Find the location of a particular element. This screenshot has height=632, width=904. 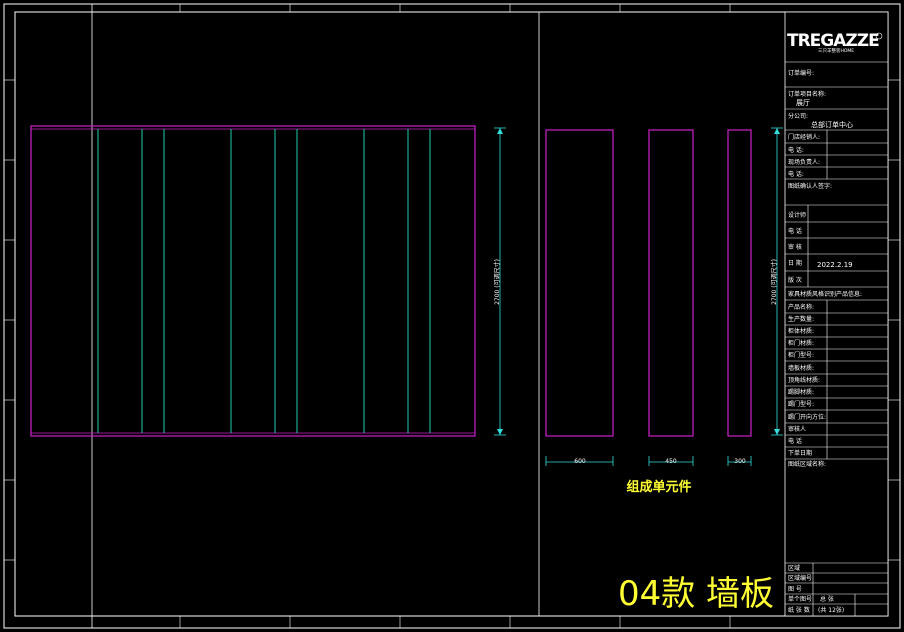

project-label: 订单项目名称: is located at coordinates (807, 94).